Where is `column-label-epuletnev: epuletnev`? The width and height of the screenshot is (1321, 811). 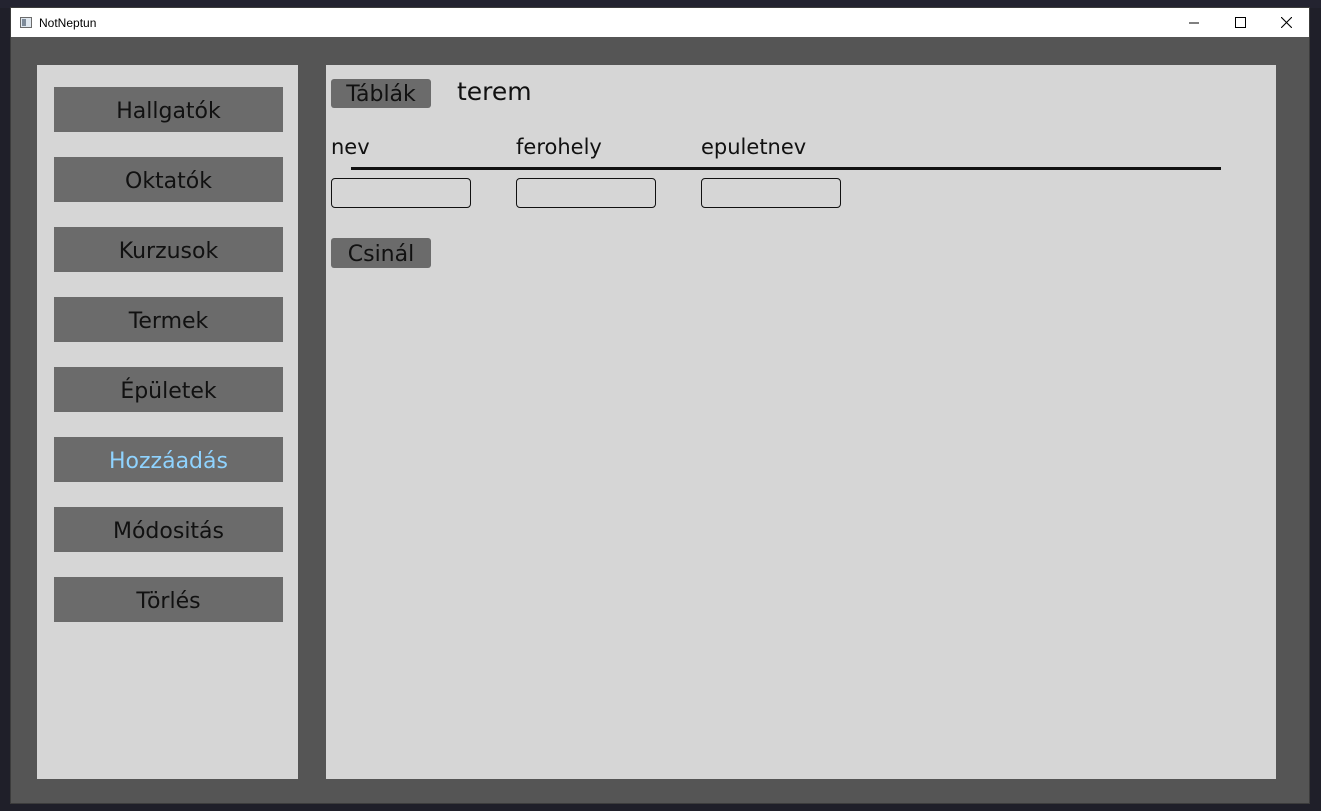 column-label-epuletnev: epuletnev is located at coordinates (754, 147).